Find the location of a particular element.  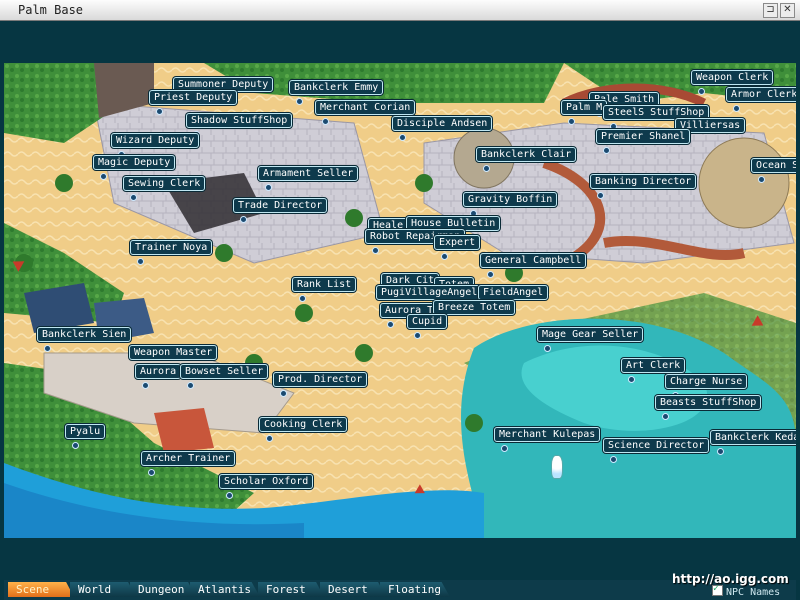

npc-label-beasts-stuffshop: Beasts StuffShop is located at coordinates (708, 407).